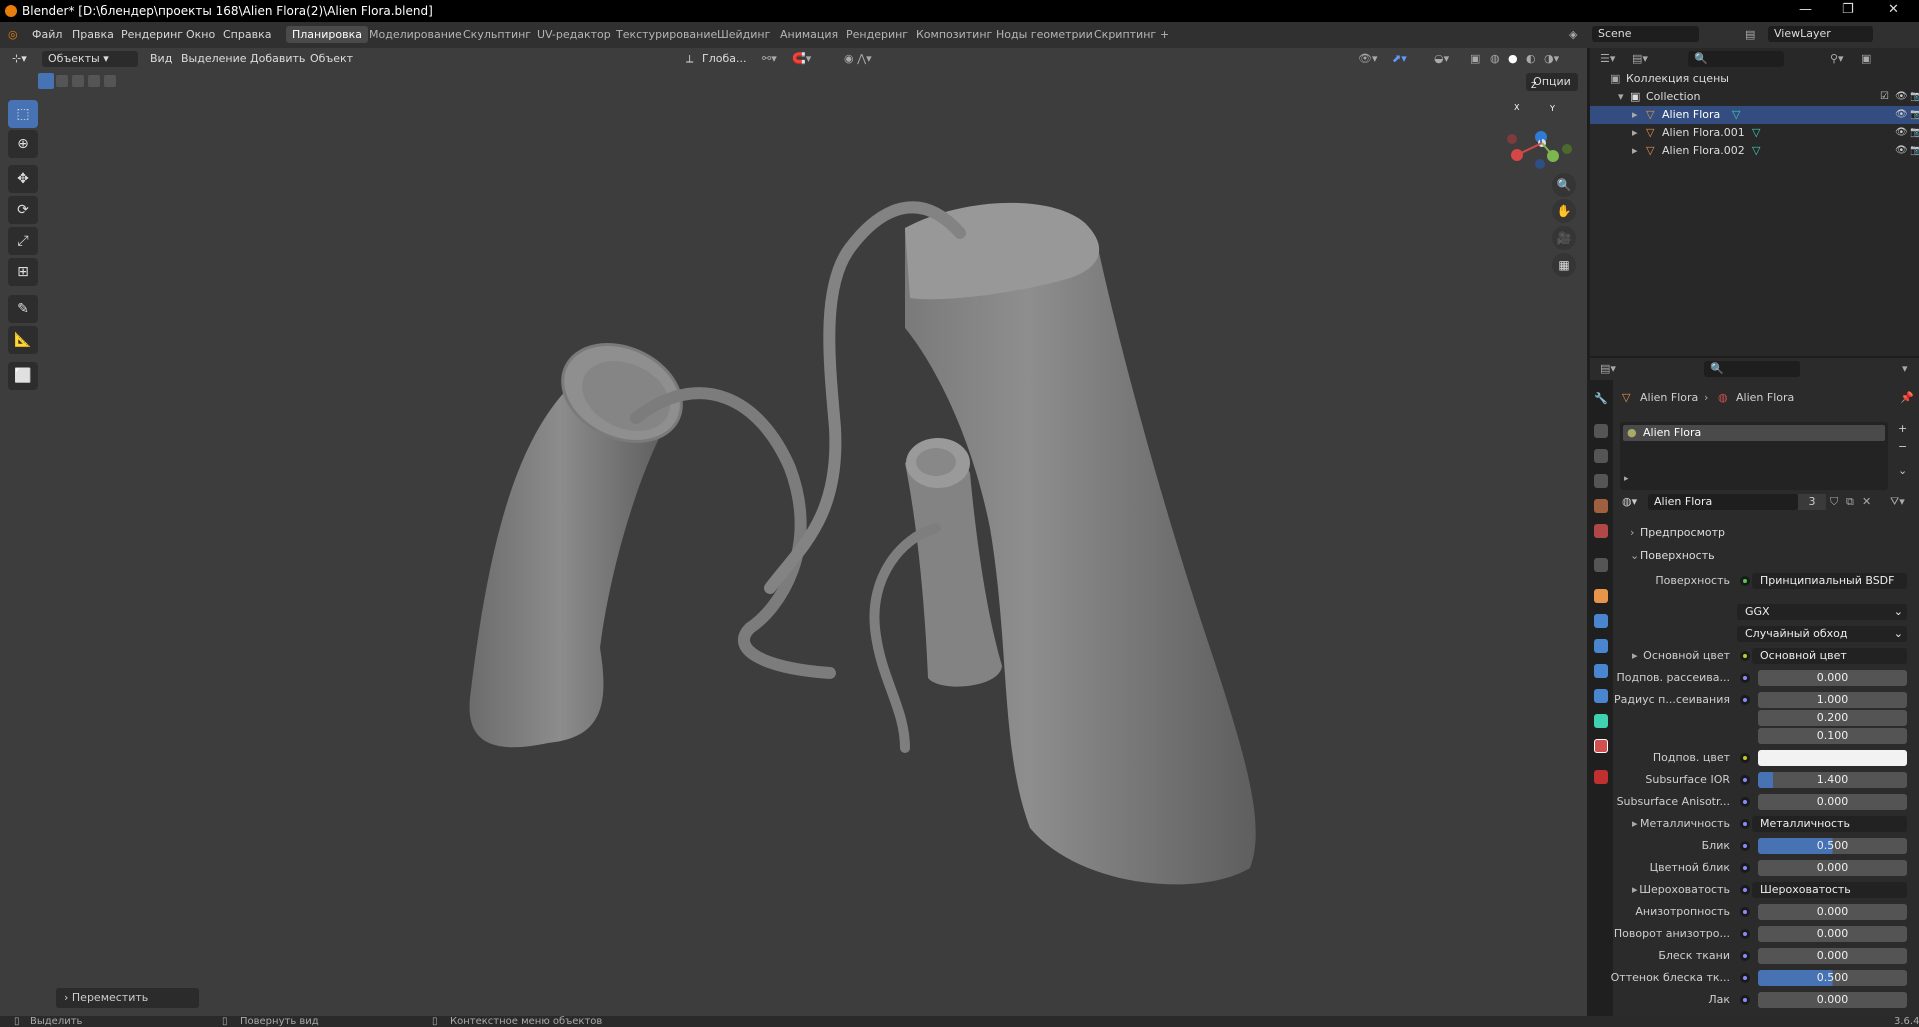 The image size is (1919, 1027). Describe the element at coordinates (23, 309) in the screenshot. I see `annotate-tool-icon: ✎` at that location.